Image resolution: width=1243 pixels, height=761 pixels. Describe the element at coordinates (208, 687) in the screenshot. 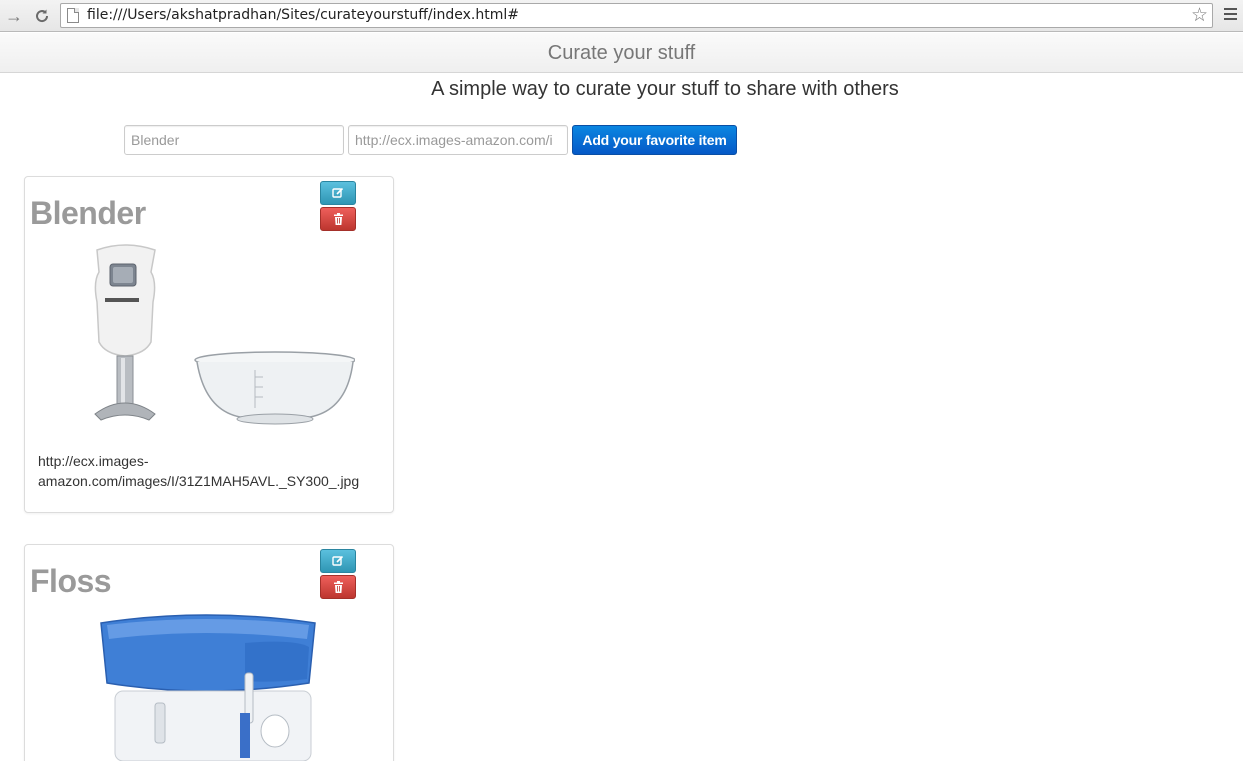

I see `floss-image` at that location.